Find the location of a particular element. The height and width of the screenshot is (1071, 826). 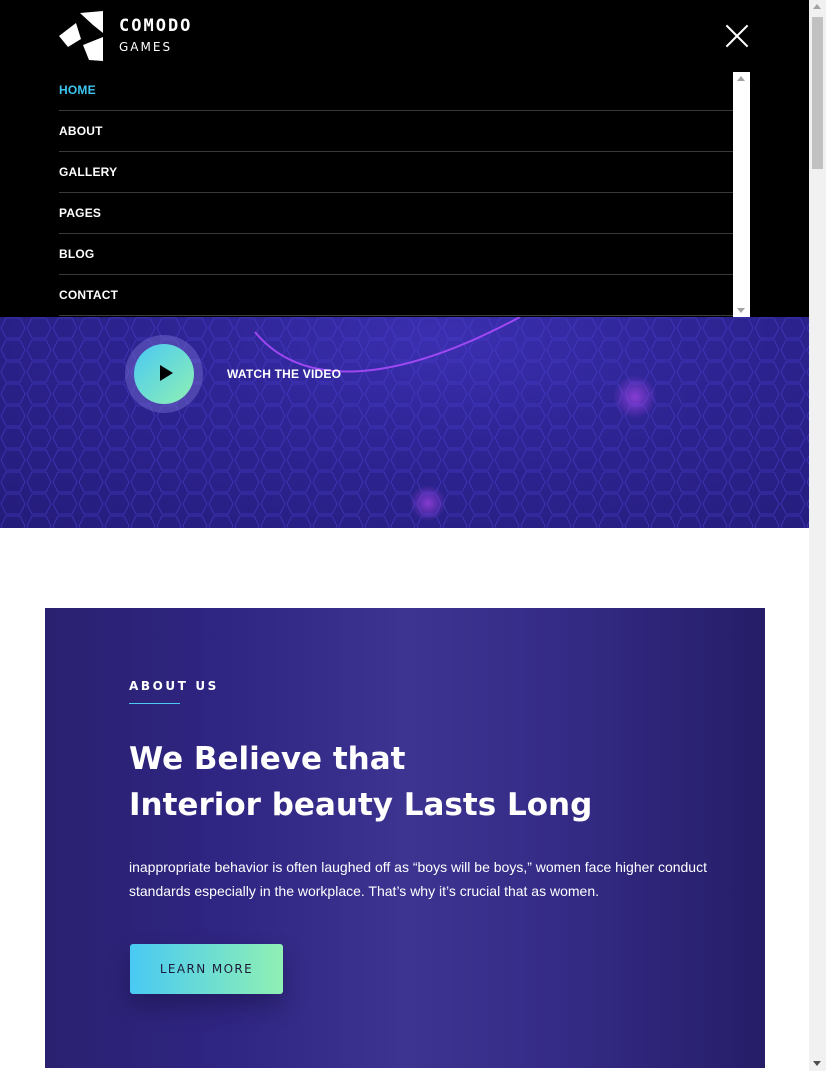

menu-item-blog: BLOG is located at coordinates (396, 254).